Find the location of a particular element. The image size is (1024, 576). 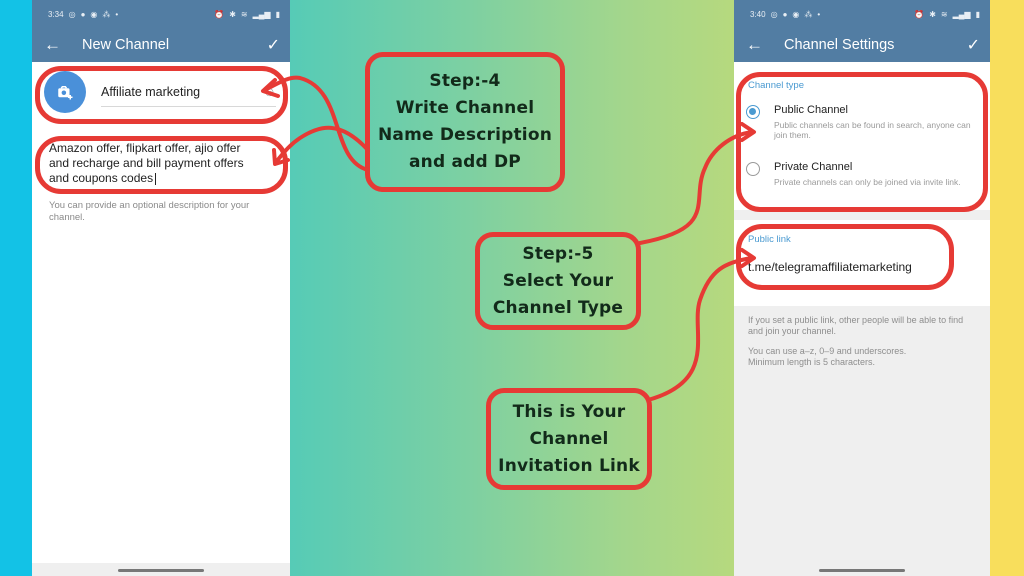

page-title: New Channel is located at coordinates (126, 45).